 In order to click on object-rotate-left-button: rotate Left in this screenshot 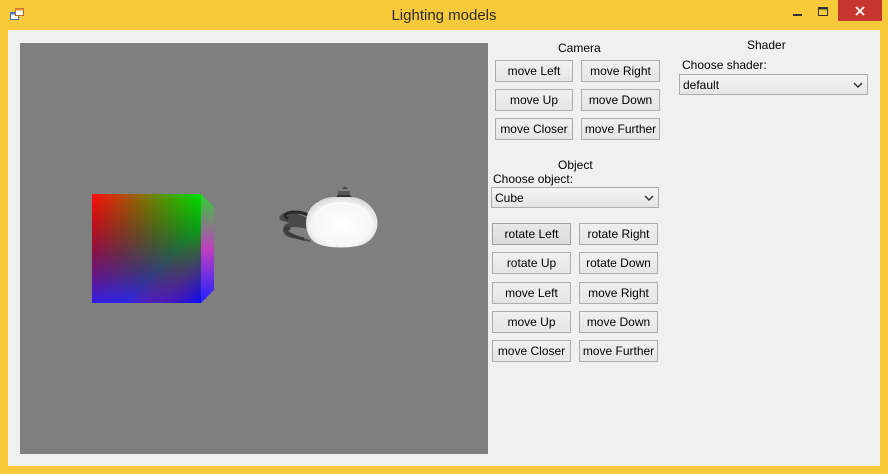, I will do `click(531, 234)`.